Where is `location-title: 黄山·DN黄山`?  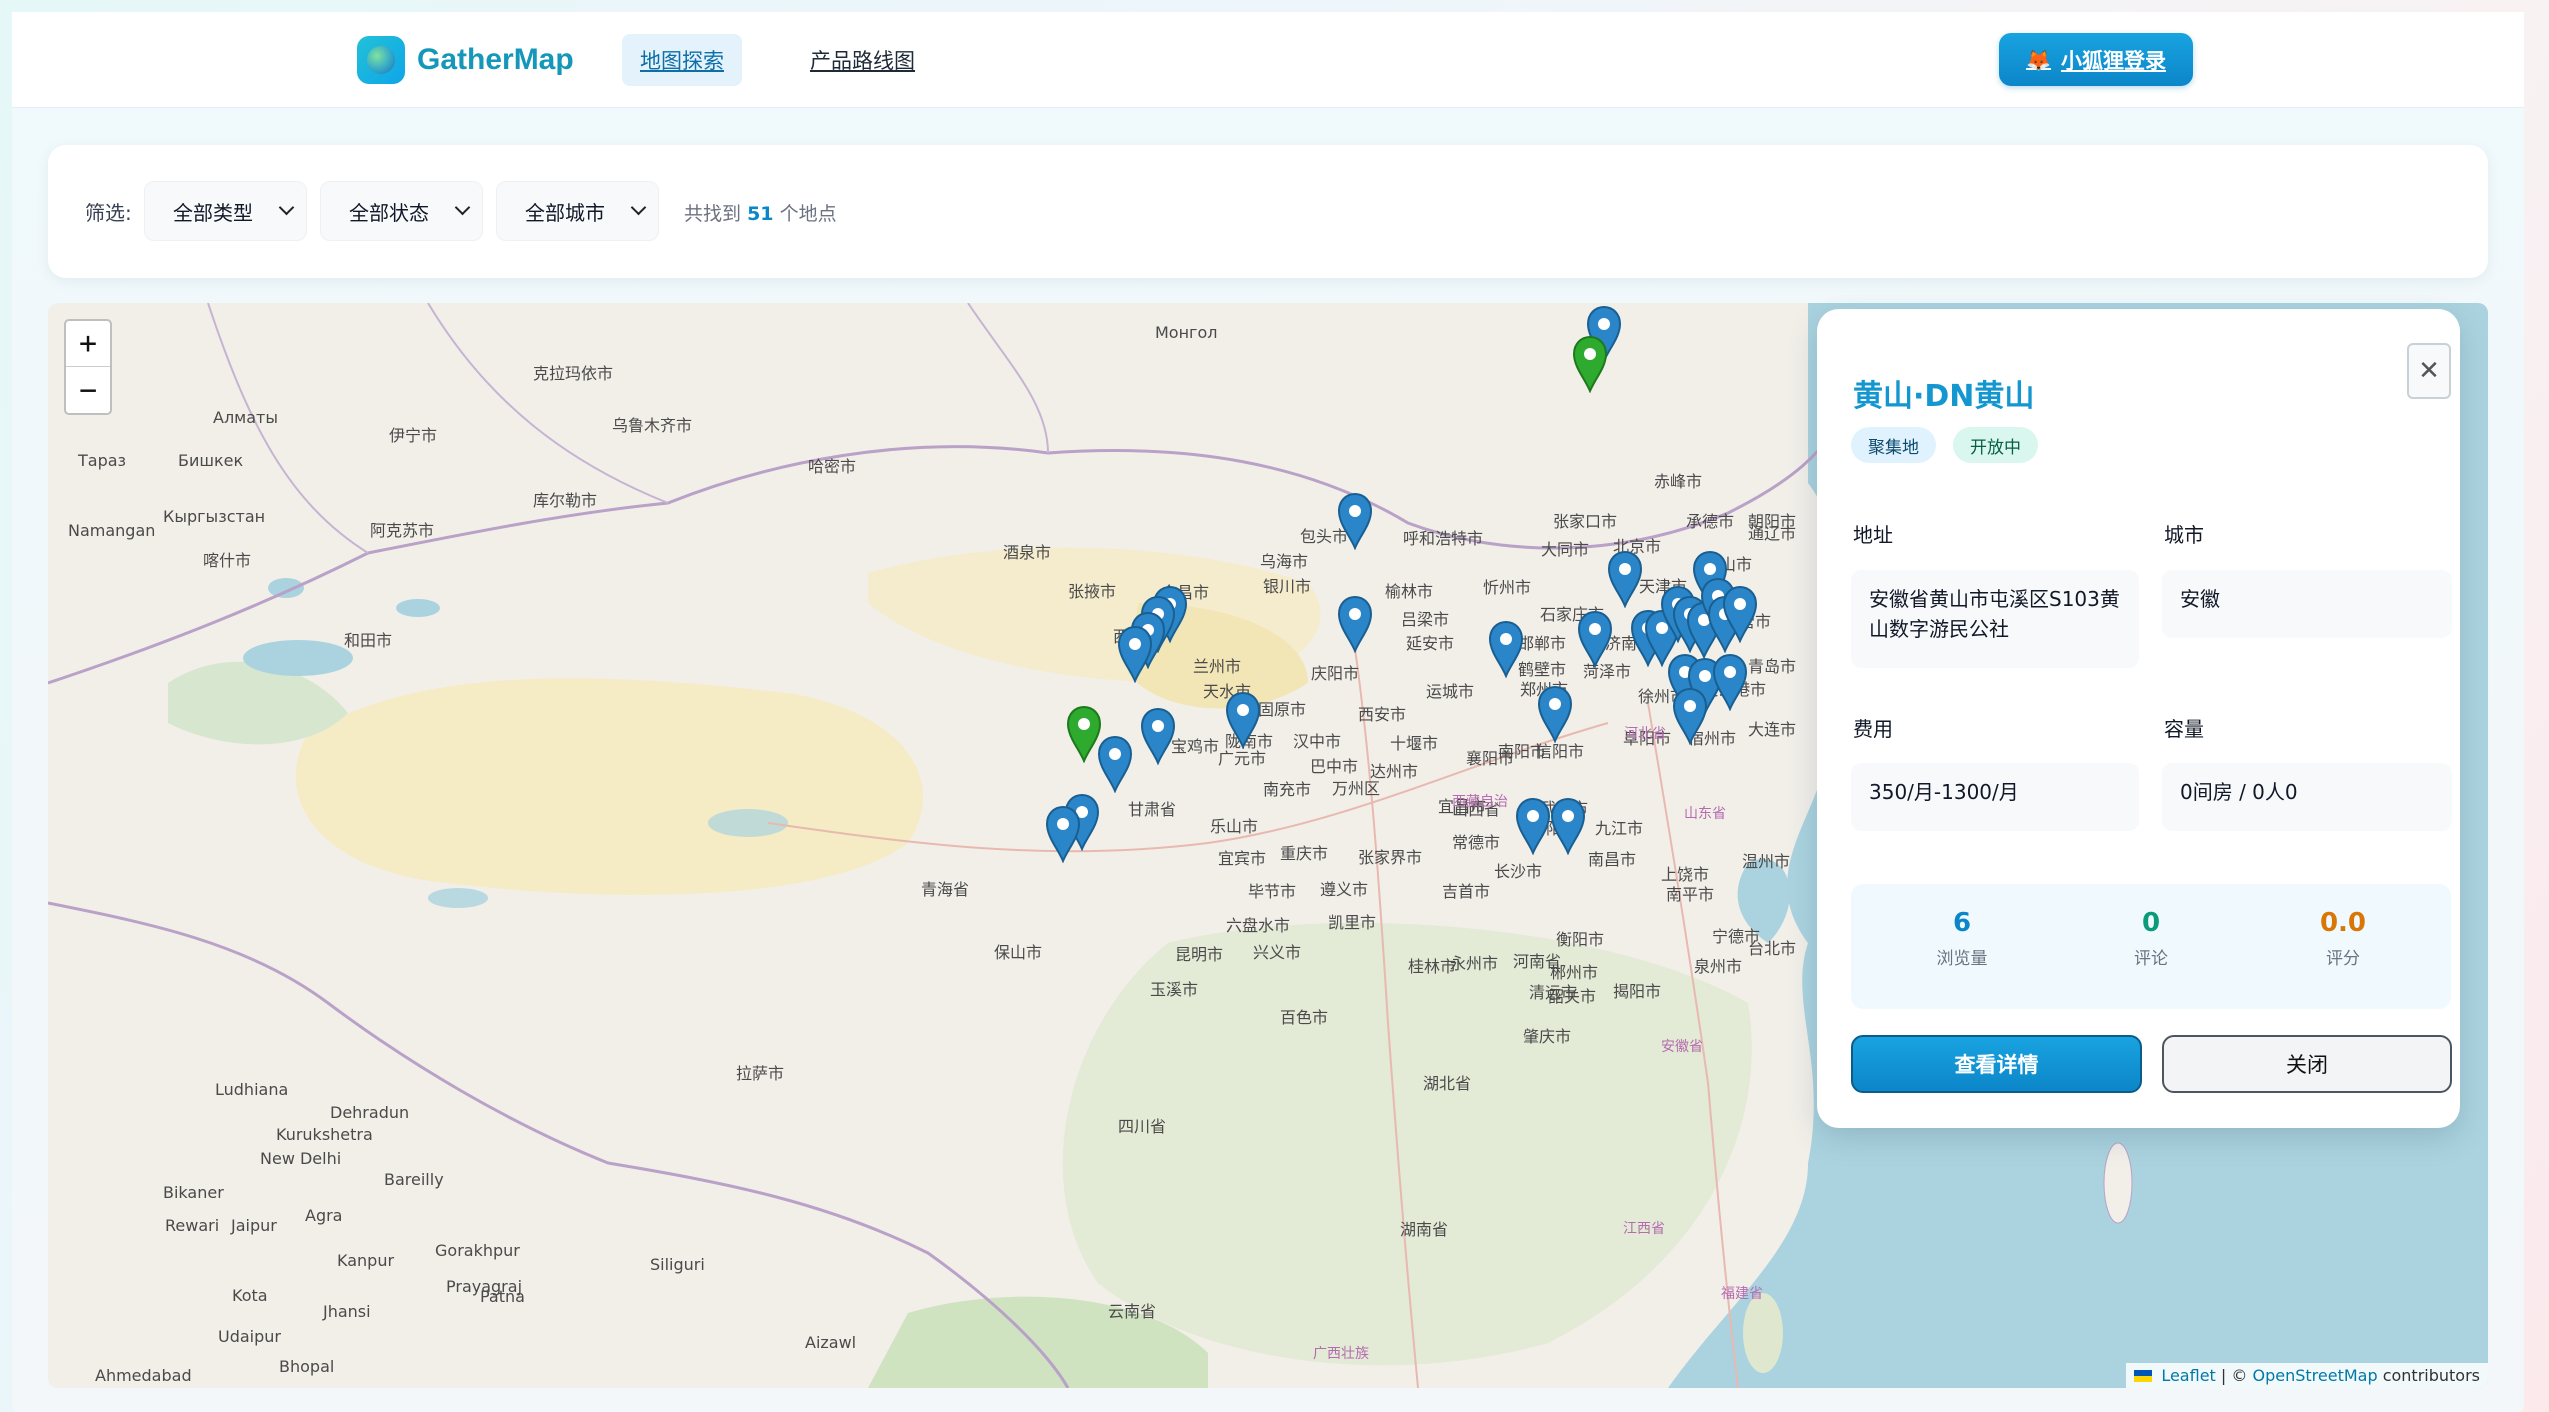 location-title: 黄山·DN黄山 is located at coordinates (1944, 396).